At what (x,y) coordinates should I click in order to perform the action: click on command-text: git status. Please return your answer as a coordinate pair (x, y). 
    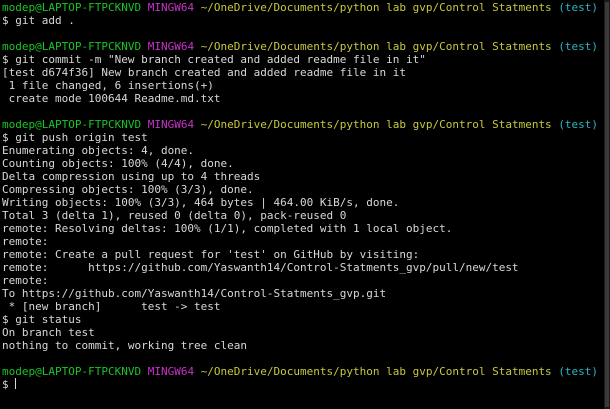
    Looking at the image, I should click on (48, 319).